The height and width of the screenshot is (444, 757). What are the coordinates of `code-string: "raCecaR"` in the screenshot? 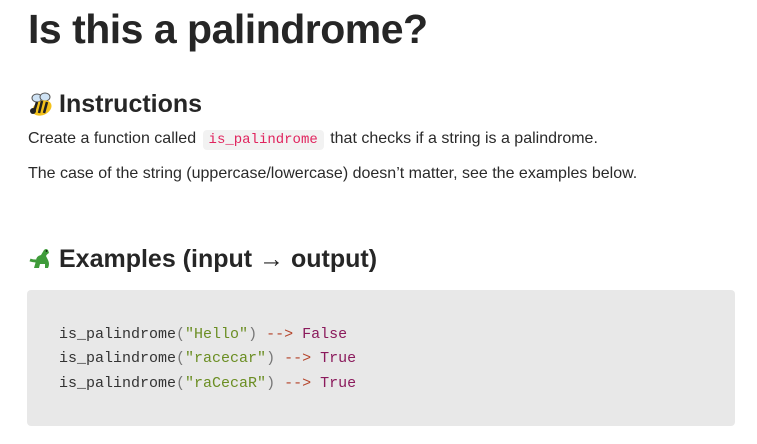 It's located at (226, 383).